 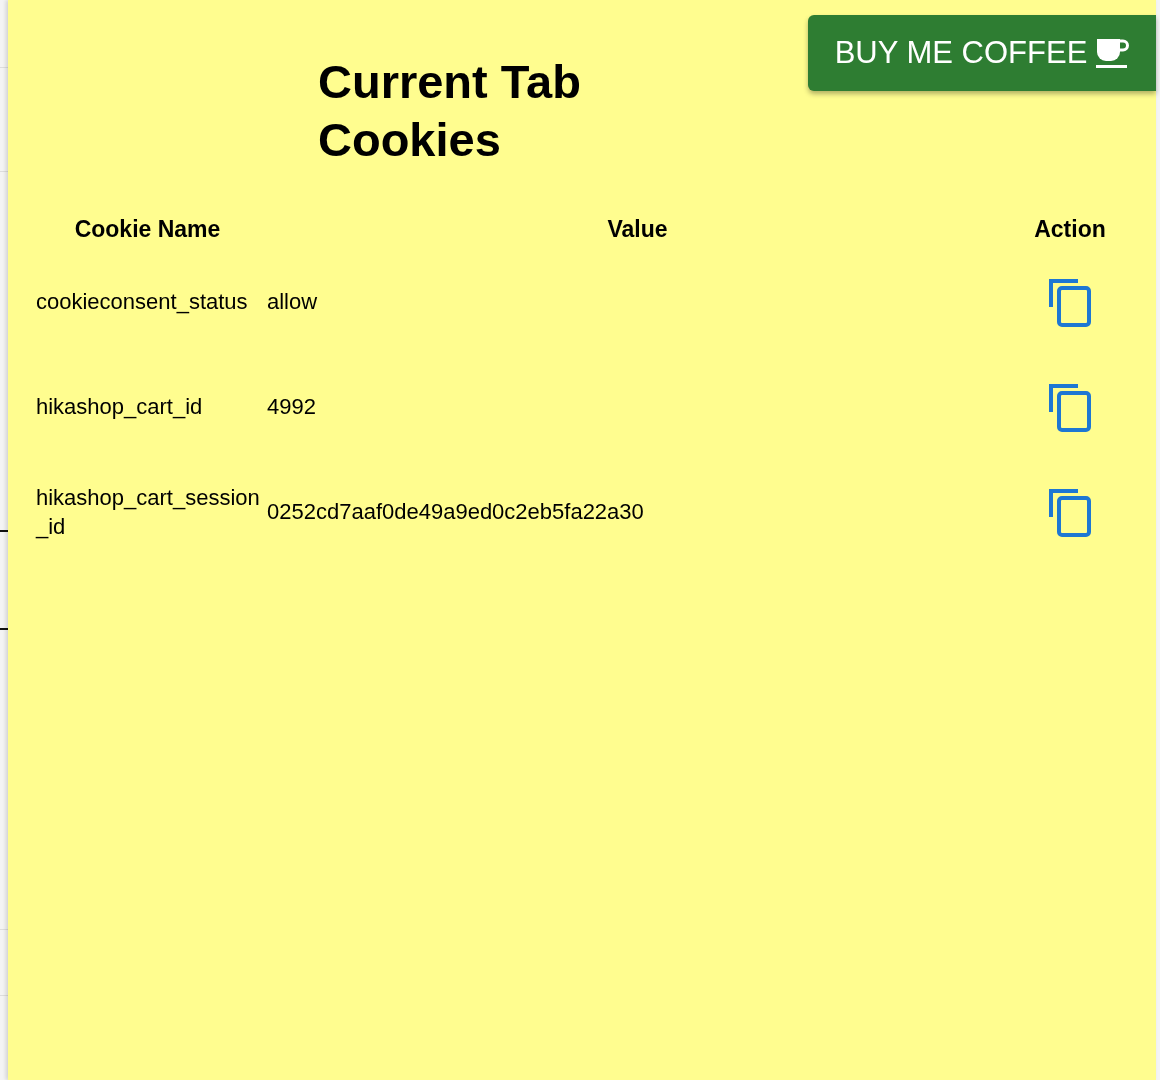 I want to click on cookie-name: cookieconsent_status, so click(x=142, y=302).